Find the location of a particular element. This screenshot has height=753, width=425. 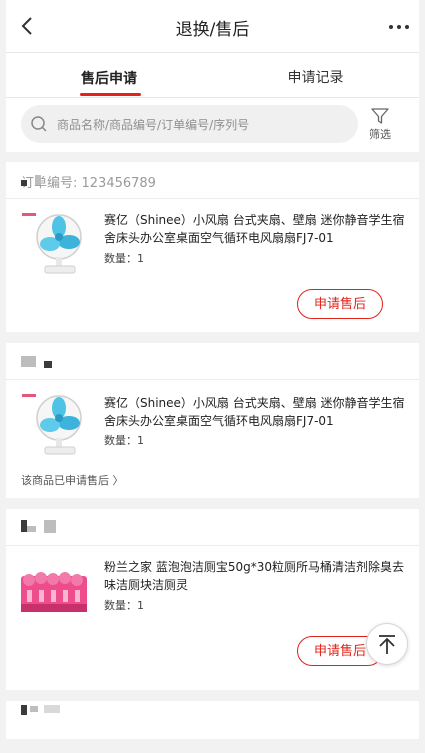

apply-after-sales-button: 申请售后 is located at coordinates (340, 304).